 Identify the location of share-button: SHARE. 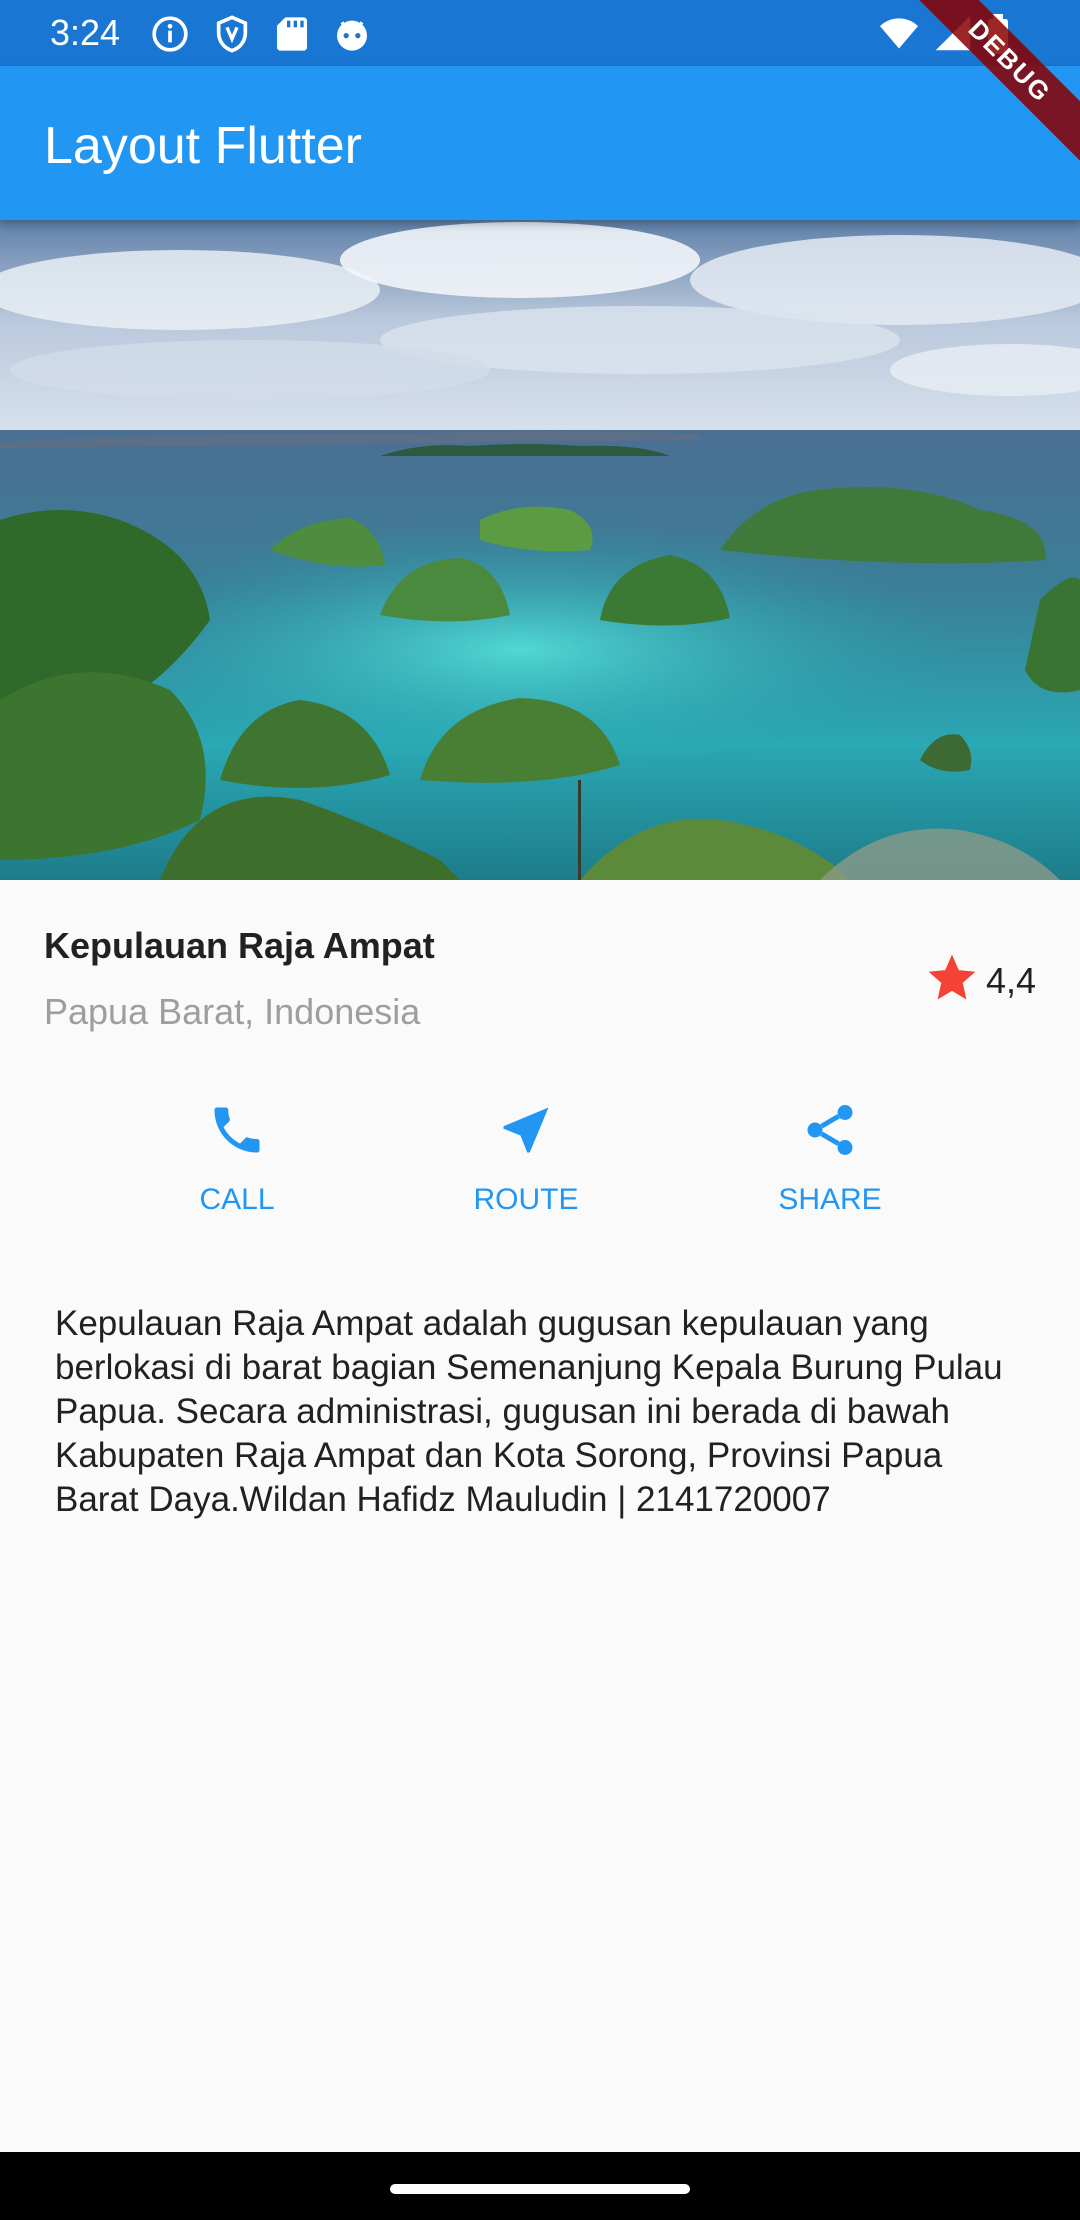
(830, 1159).